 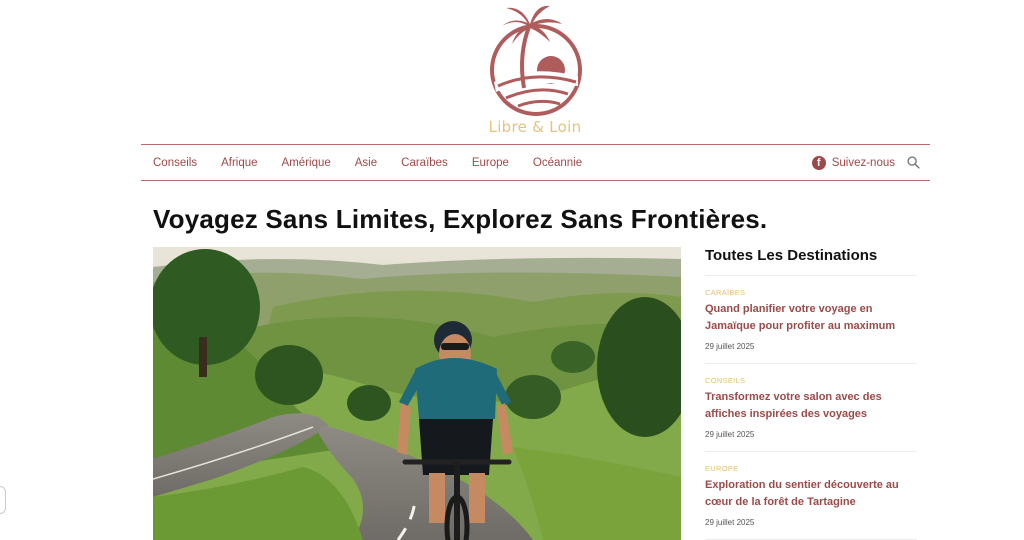 What do you see at coordinates (535, 127) in the screenshot?
I see `site-name: Libre & Loin` at bounding box center [535, 127].